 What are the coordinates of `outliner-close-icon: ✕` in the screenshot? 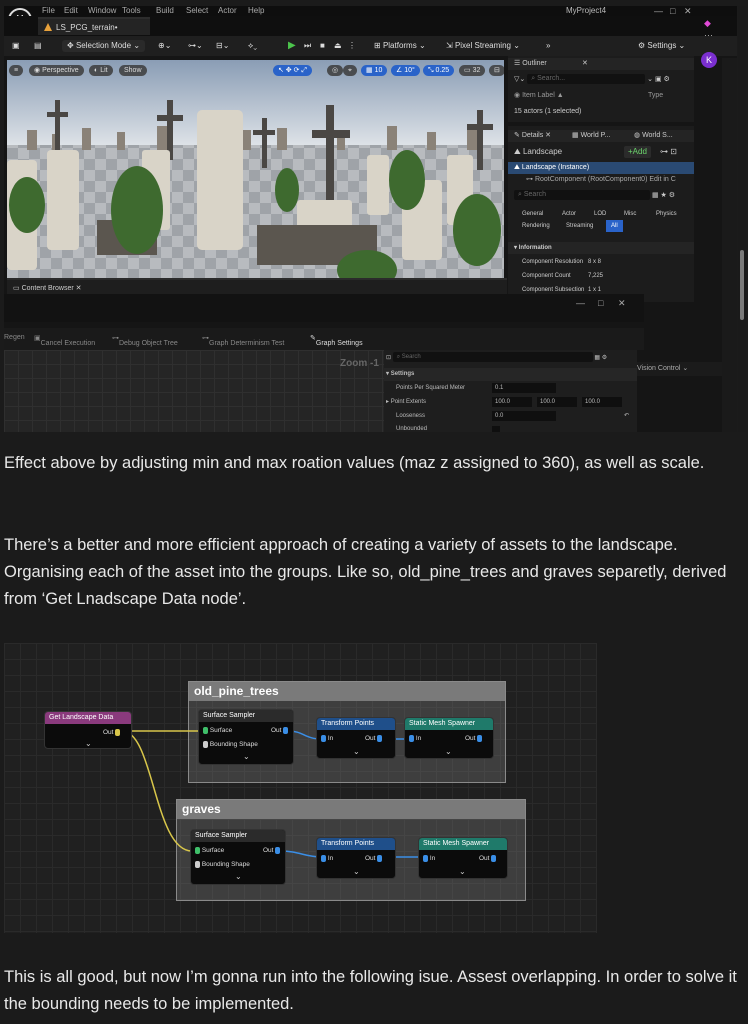 It's located at (585, 64).